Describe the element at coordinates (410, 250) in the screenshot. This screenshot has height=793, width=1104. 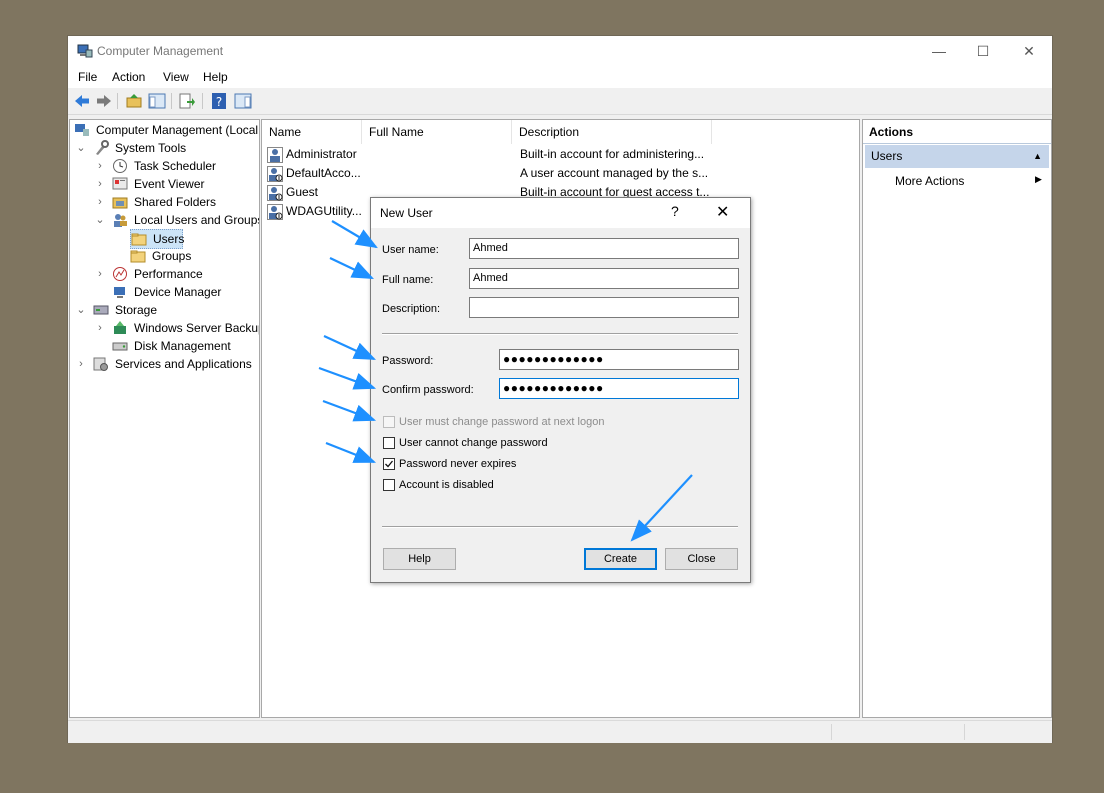
I see `username-label: User name:` at that location.